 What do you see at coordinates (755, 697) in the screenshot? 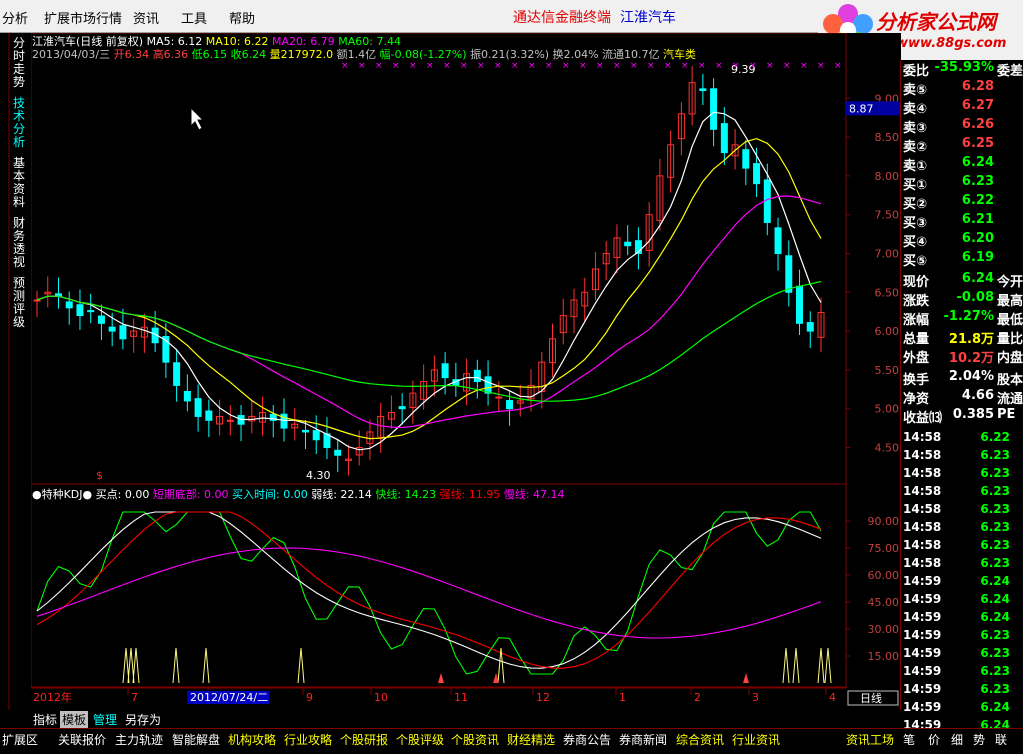
I see `date-axis-month: 3` at bounding box center [755, 697].